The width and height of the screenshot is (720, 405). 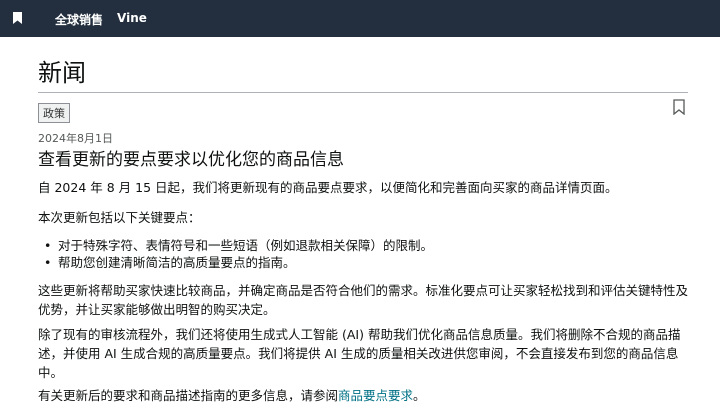 I want to click on footer-end: 。, so click(x=419, y=395).